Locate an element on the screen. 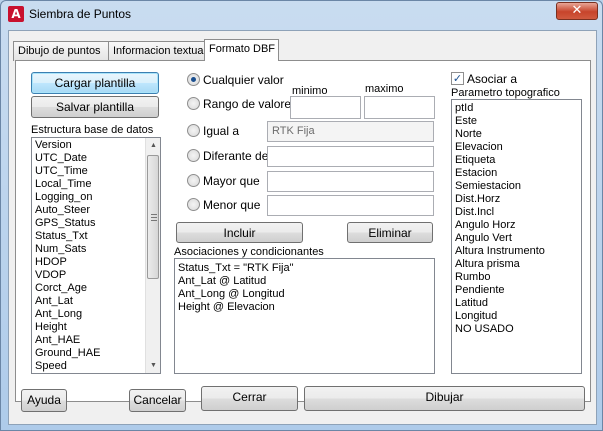 This screenshot has width=603, height=431. close-button: Cerrar is located at coordinates (249, 398).